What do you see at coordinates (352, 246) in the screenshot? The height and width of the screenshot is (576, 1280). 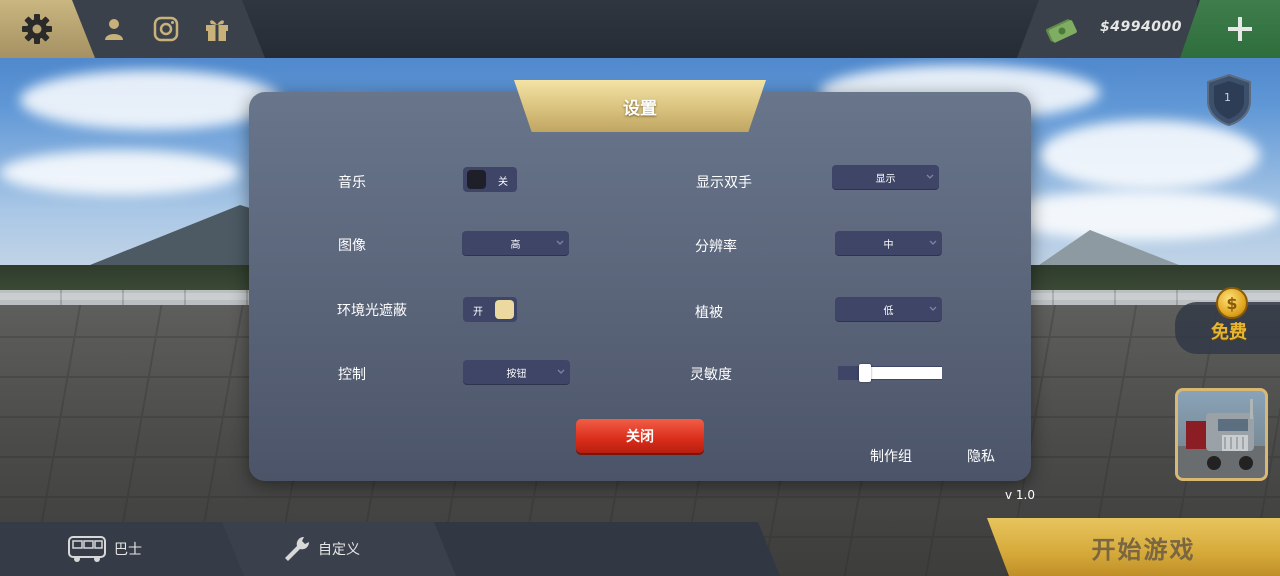 I see `setting-label-graphics: 图像` at bounding box center [352, 246].